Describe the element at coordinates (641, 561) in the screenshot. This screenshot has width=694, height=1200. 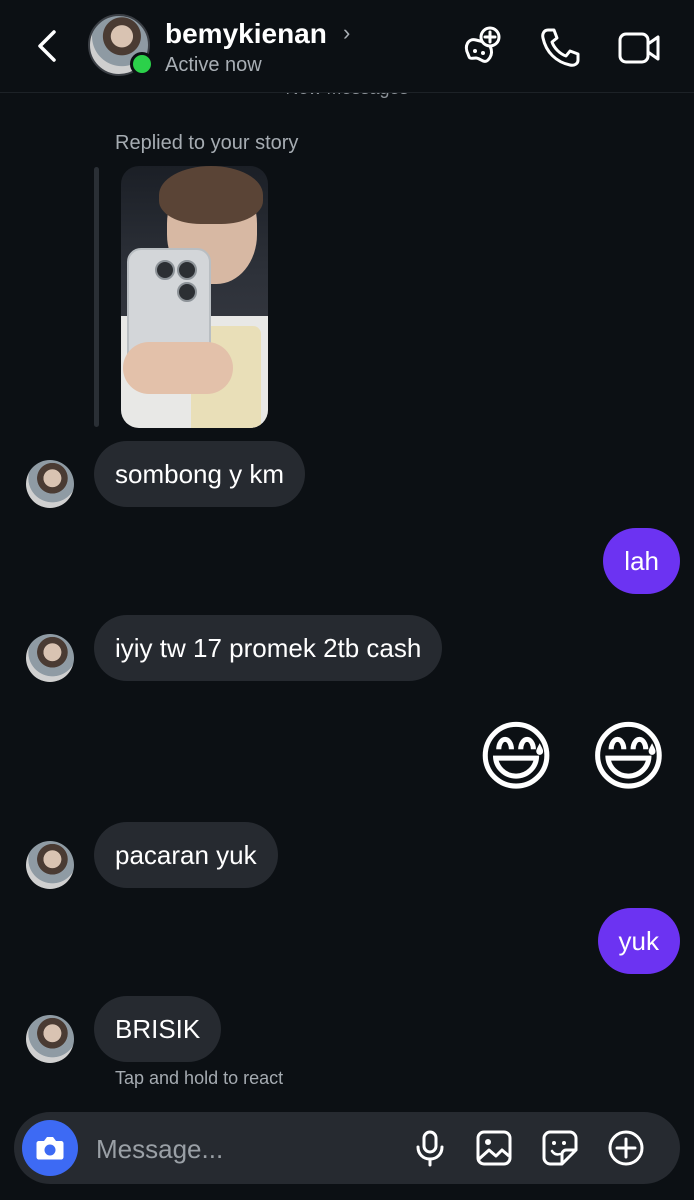
I see `message-bubble-outgoing: lah` at that location.